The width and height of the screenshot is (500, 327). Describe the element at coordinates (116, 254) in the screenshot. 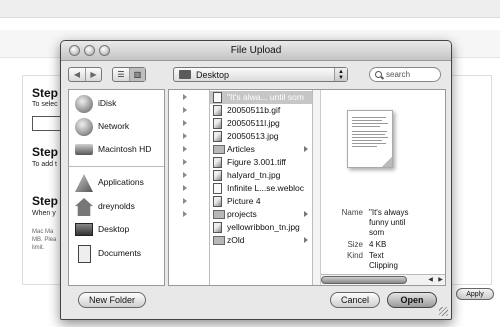

I see `sidebar-item-documents: Documents` at that location.